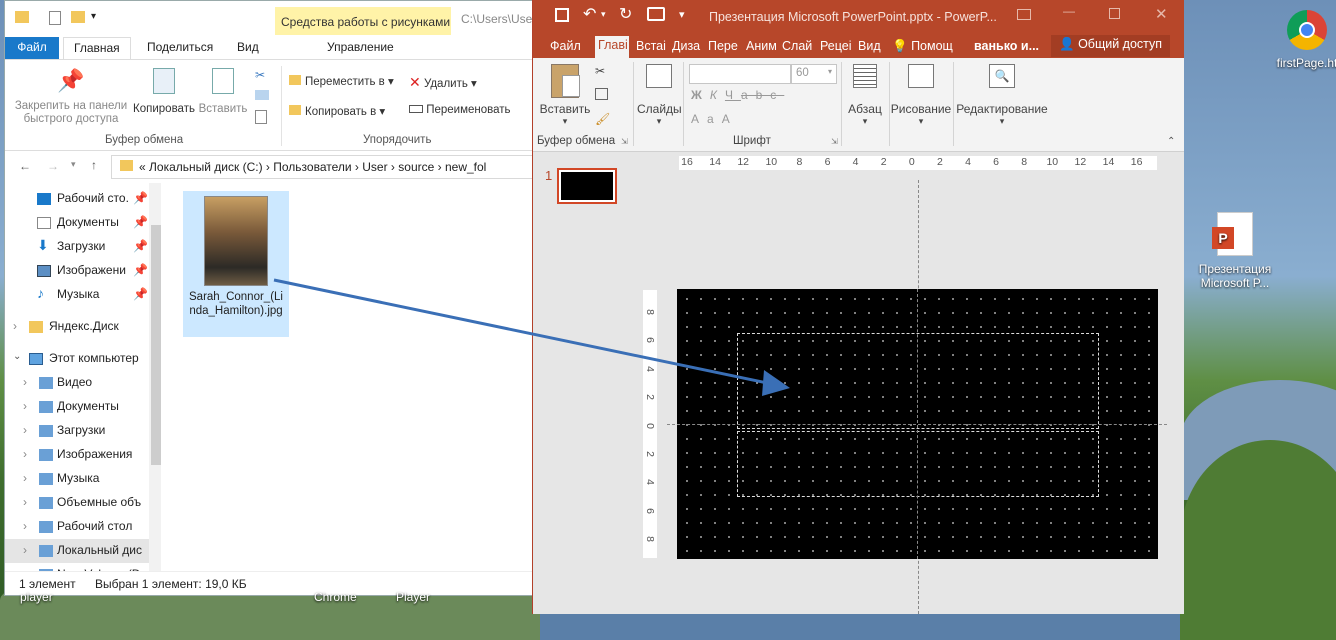 The width and height of the screenshot is (1336, 640). What do you see at coordinates (77, 479) in the screenshot?
I see `nav-item-pc-4: › Музыка` at bounding box center [77, 479].